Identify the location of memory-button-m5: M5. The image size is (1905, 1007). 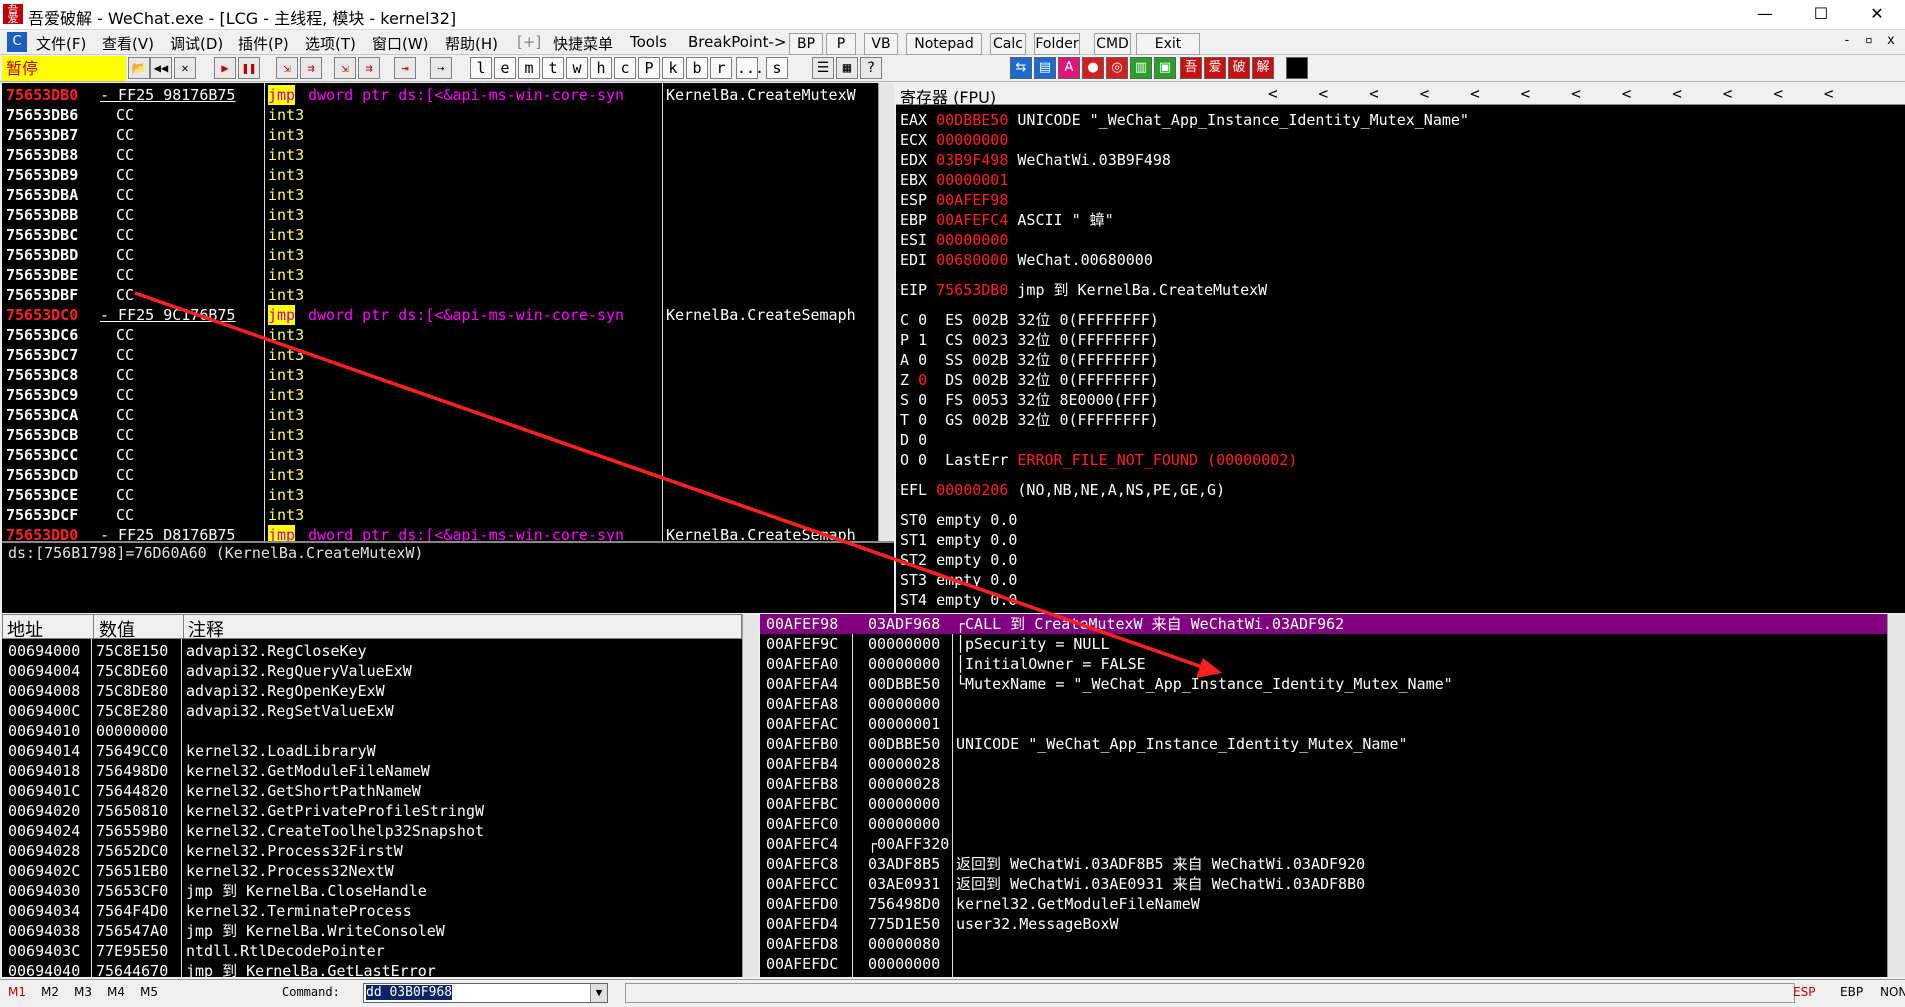
(149, 992).